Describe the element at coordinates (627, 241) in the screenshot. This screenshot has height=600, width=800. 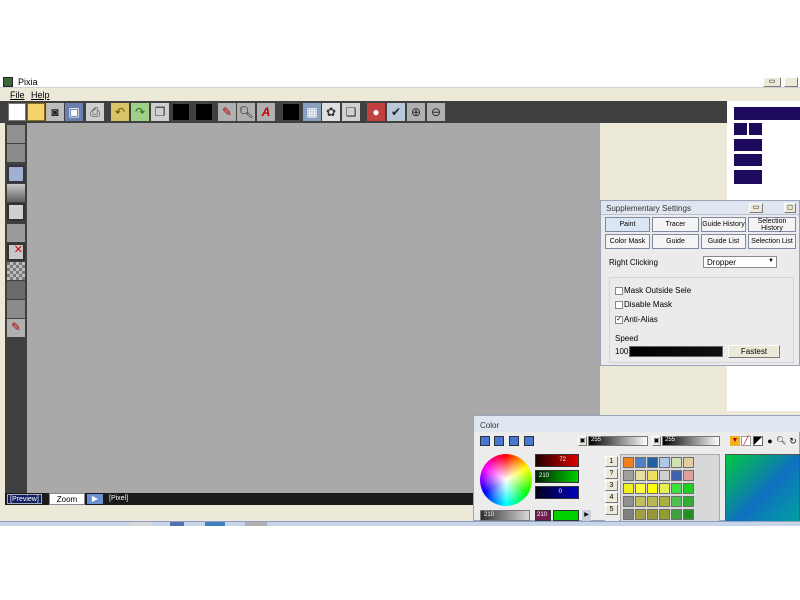
I see `tab-color-mask: Color Mask` at that location.